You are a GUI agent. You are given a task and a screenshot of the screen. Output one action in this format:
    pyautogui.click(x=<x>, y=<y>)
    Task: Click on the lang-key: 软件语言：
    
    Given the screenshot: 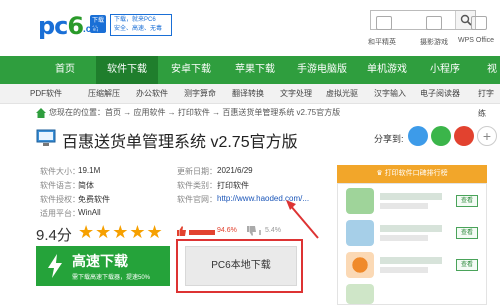 What is the action you would take?
    pyautogui.click(x=60, y=185)
    